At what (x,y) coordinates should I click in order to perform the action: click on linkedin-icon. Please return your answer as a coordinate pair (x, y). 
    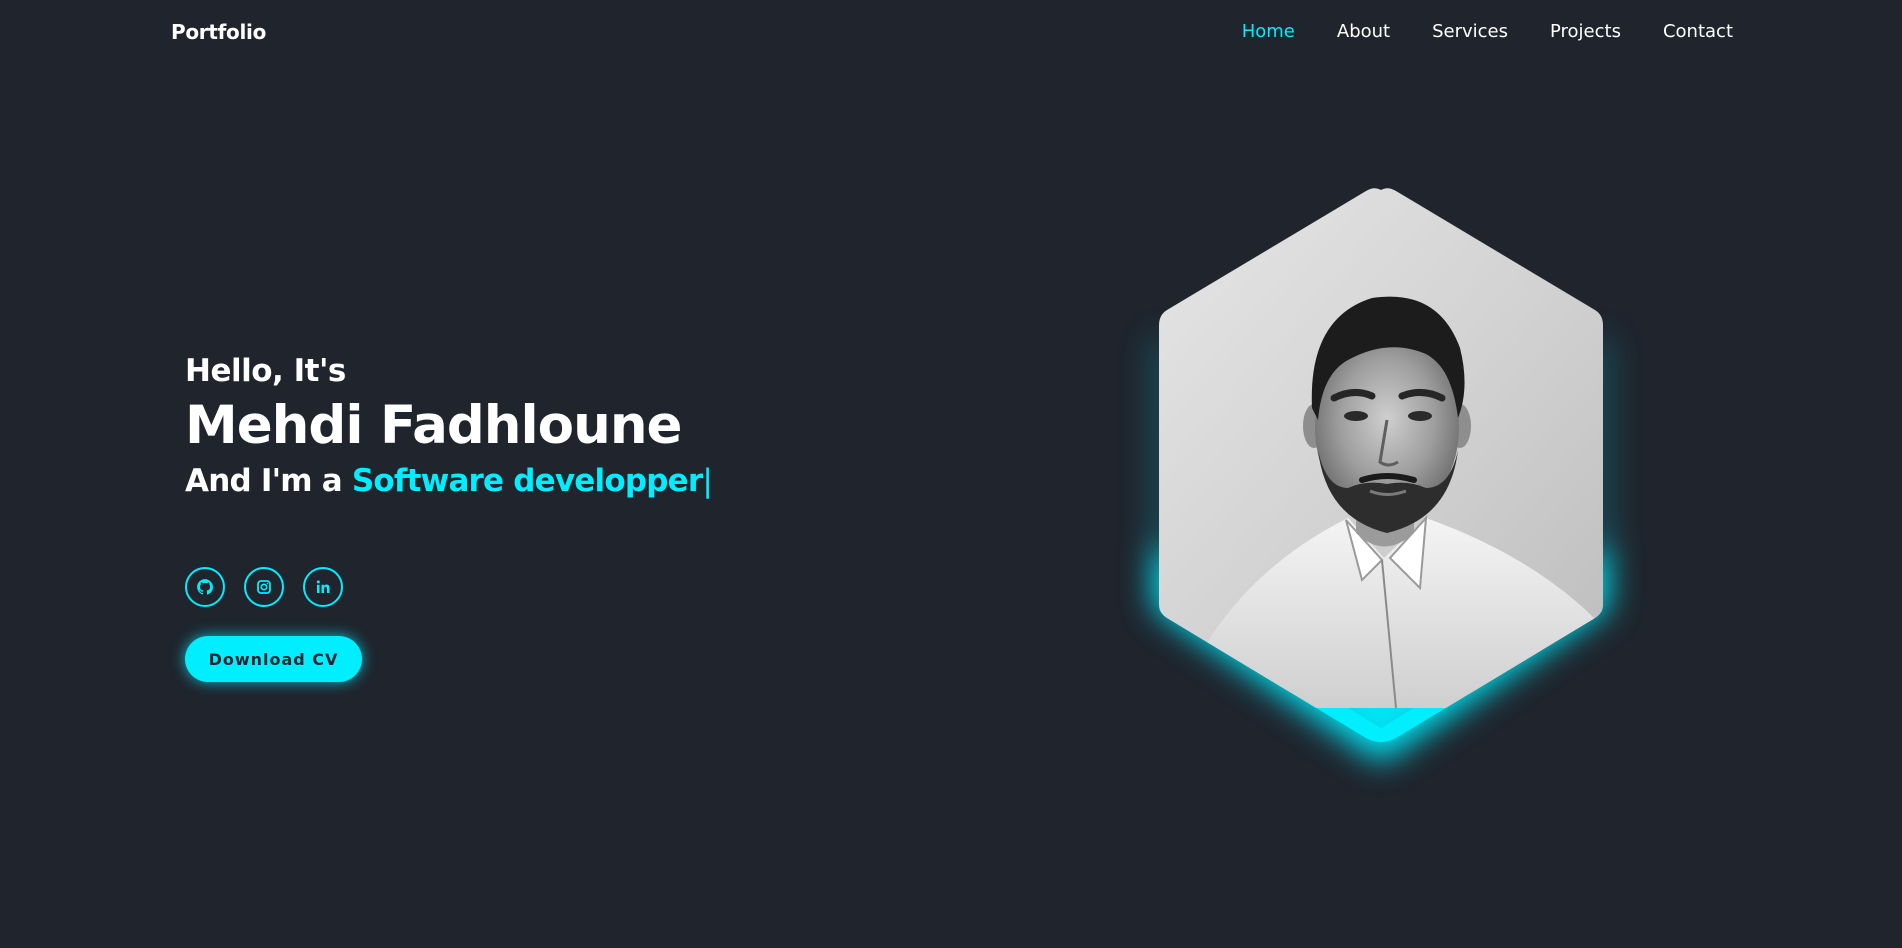
    Looking at the image, I should click on (323, 586).